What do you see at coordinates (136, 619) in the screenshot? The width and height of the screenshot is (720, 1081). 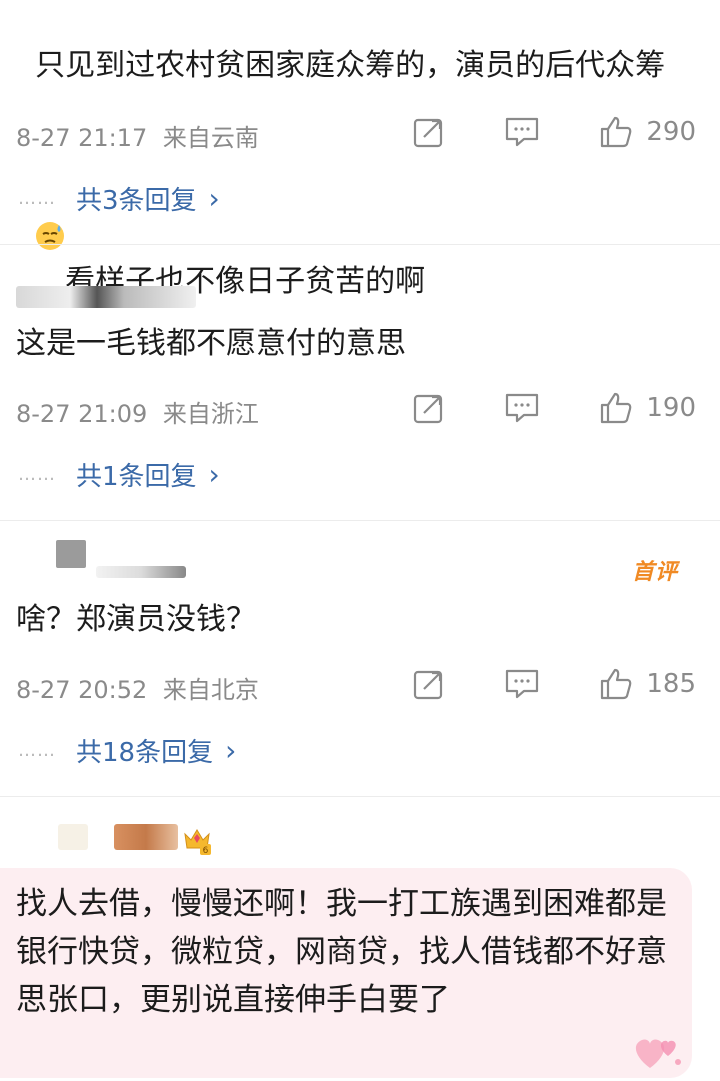 I see `comment-text: 啥？郑演员没钱？` at bounding box center [136, 619].